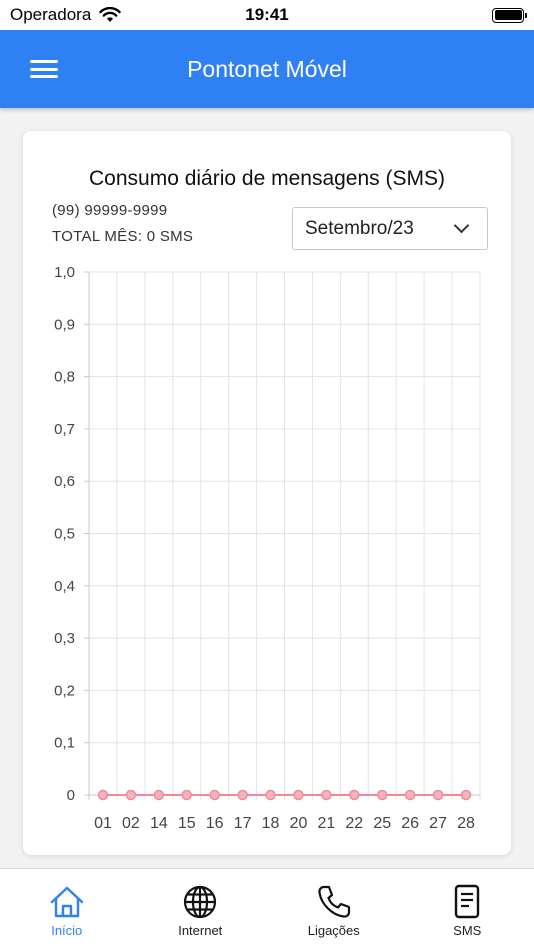 Image resolution: width=534 pixels, height=950 pixels. What do you see at coordinates (467, 901) in the screenshot?
I see `document-icon` at bounding box center [467, 901].